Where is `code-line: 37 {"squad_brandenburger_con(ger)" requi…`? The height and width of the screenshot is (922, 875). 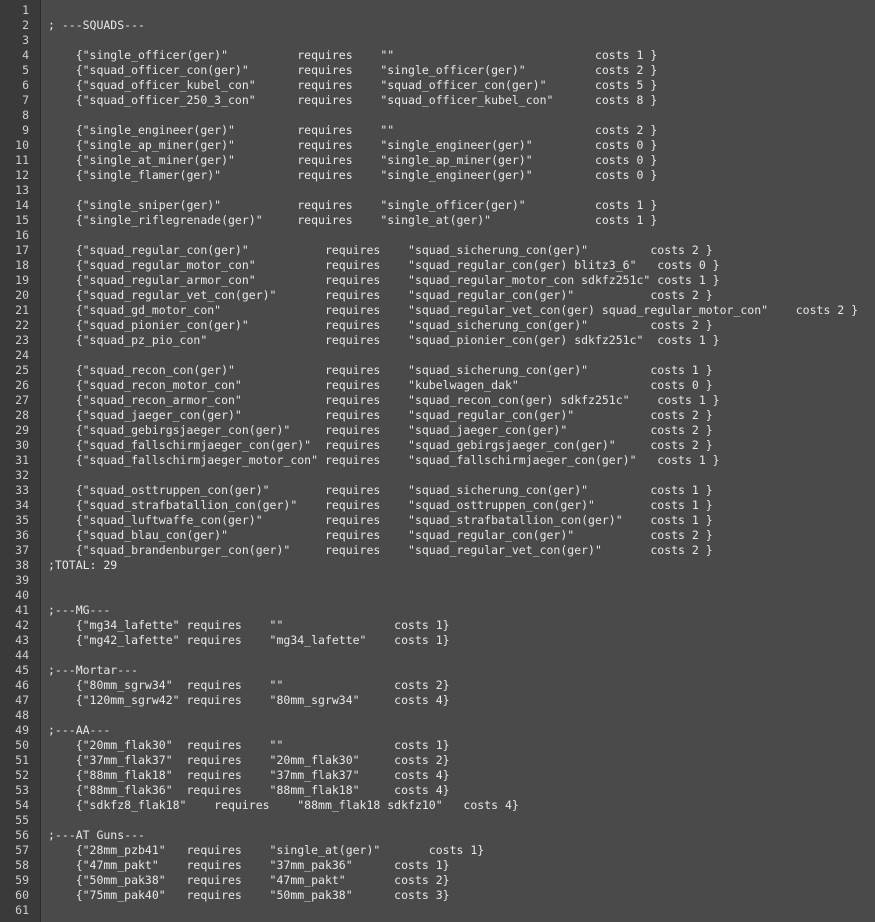 code-line: 37 {"squad_brandenburger_con(ger)" requi… is located at coordinates (437, 550).